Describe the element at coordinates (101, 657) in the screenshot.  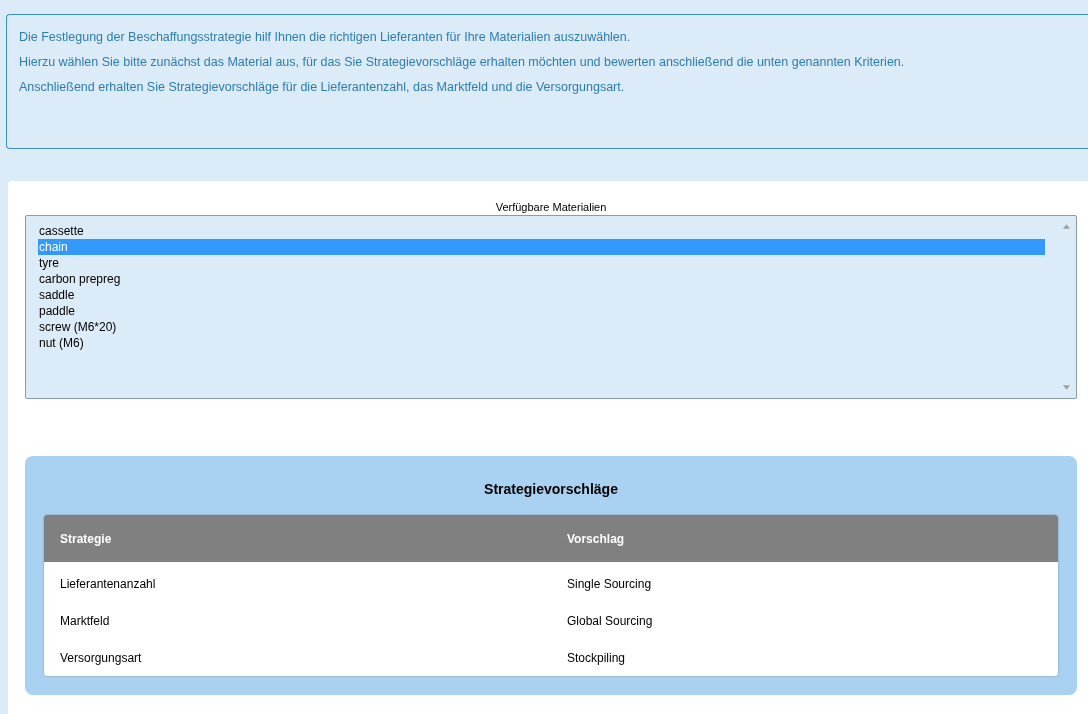
I see `table-cell-text: Versorgungsart` at that location.